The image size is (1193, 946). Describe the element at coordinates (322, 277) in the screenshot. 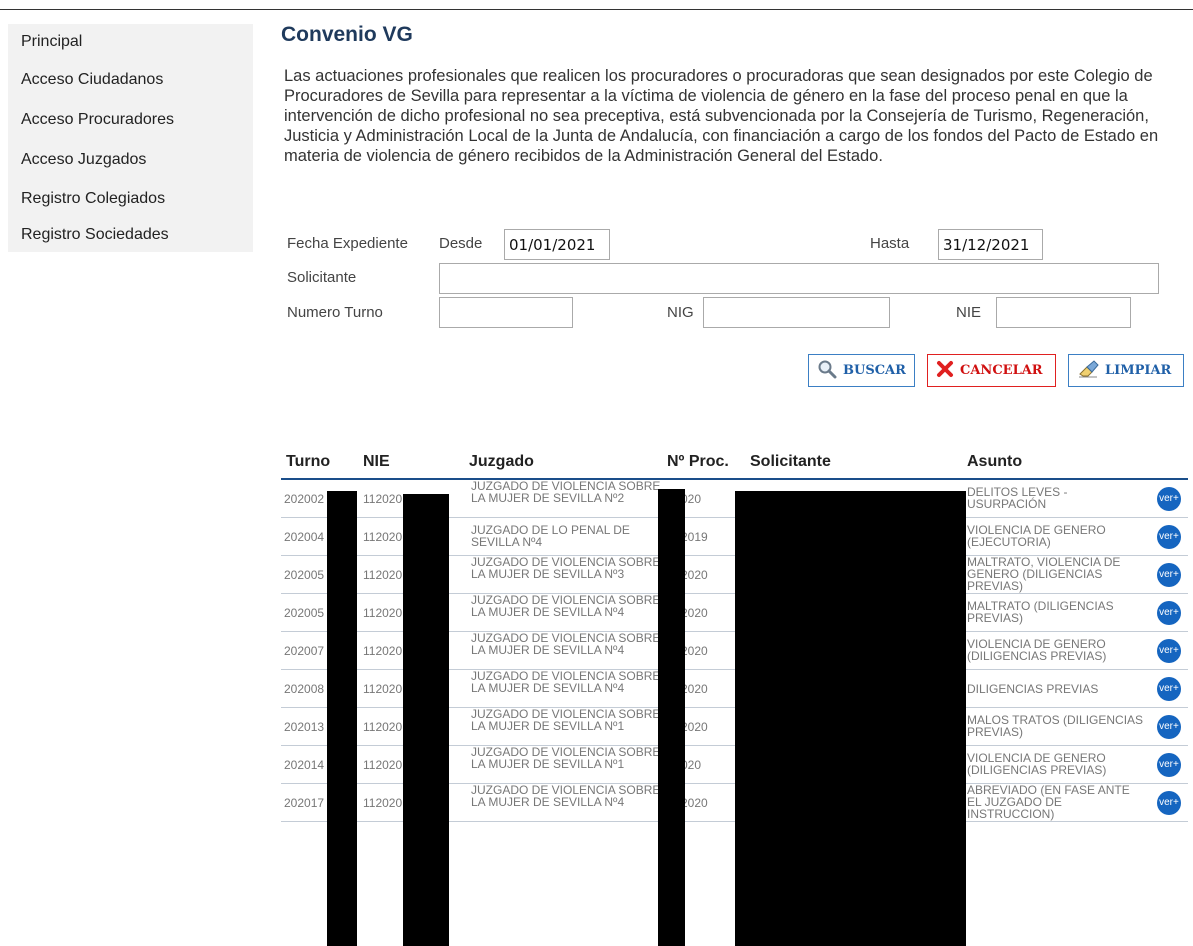

I see `solicitante-label: Solicitante` at that location.